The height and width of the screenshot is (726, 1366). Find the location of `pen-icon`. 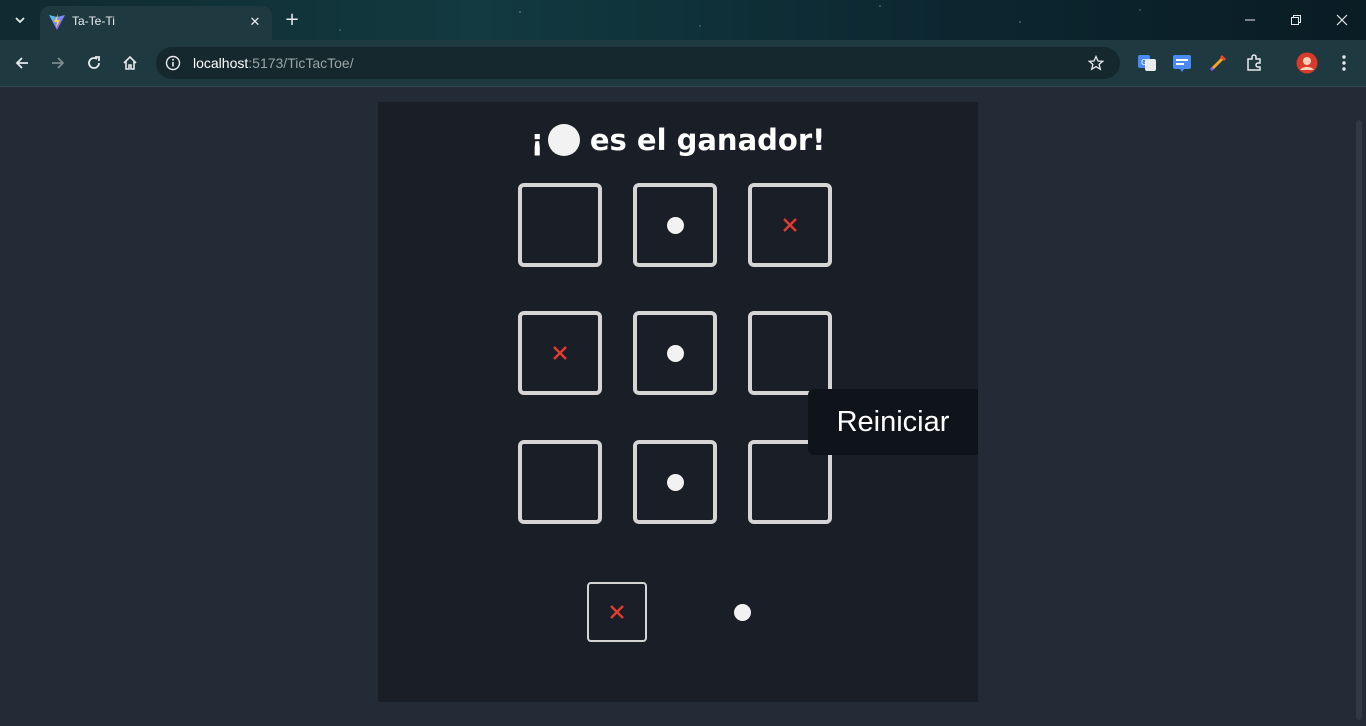

pen-icon is located at coordinates (1218, 63).